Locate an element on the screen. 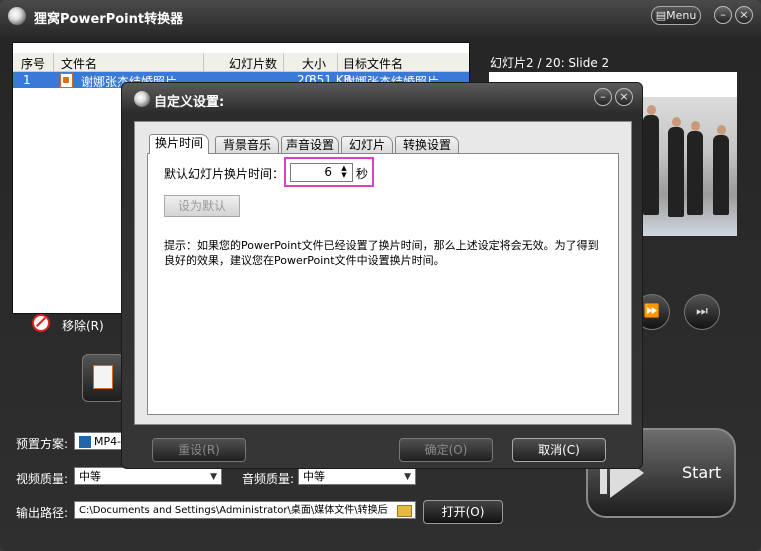 This screenshot has height=551, width=761. ppt-file-icon is located at coordinates (66, 80).